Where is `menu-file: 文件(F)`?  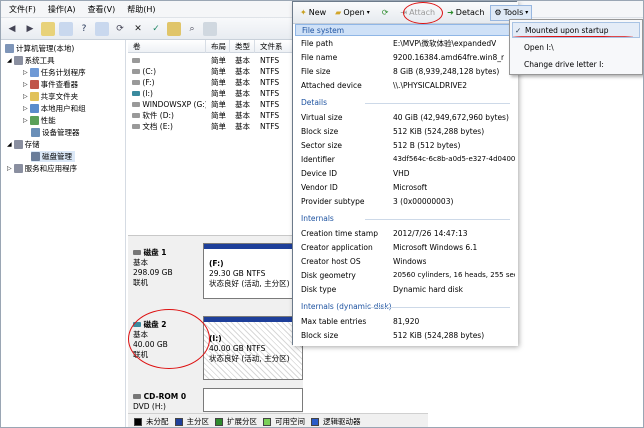
menu-file: 文件(F) is located at coordinates (22, 9).